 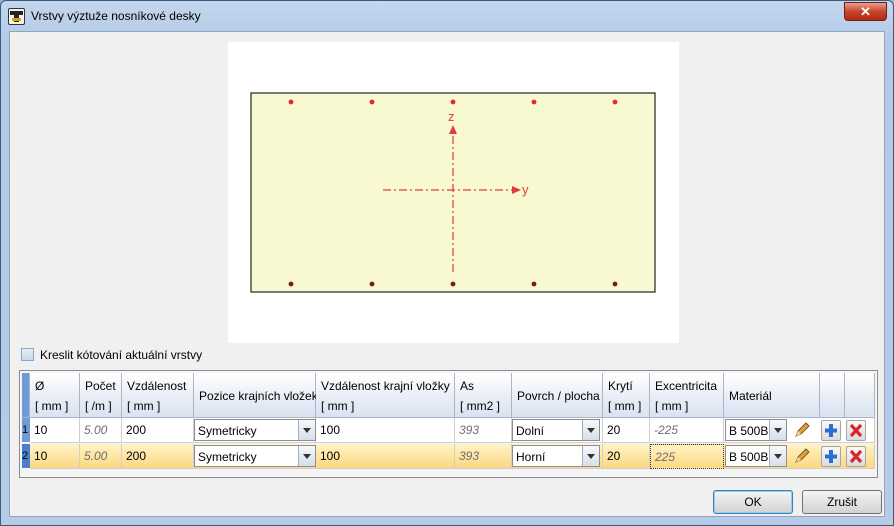 What do you see at coordinates (121, 355) in the screenshot?
I see `draw-dimensions-label: Kreslit kótování aktuální vrstvy` at bounding box center [121, 355].